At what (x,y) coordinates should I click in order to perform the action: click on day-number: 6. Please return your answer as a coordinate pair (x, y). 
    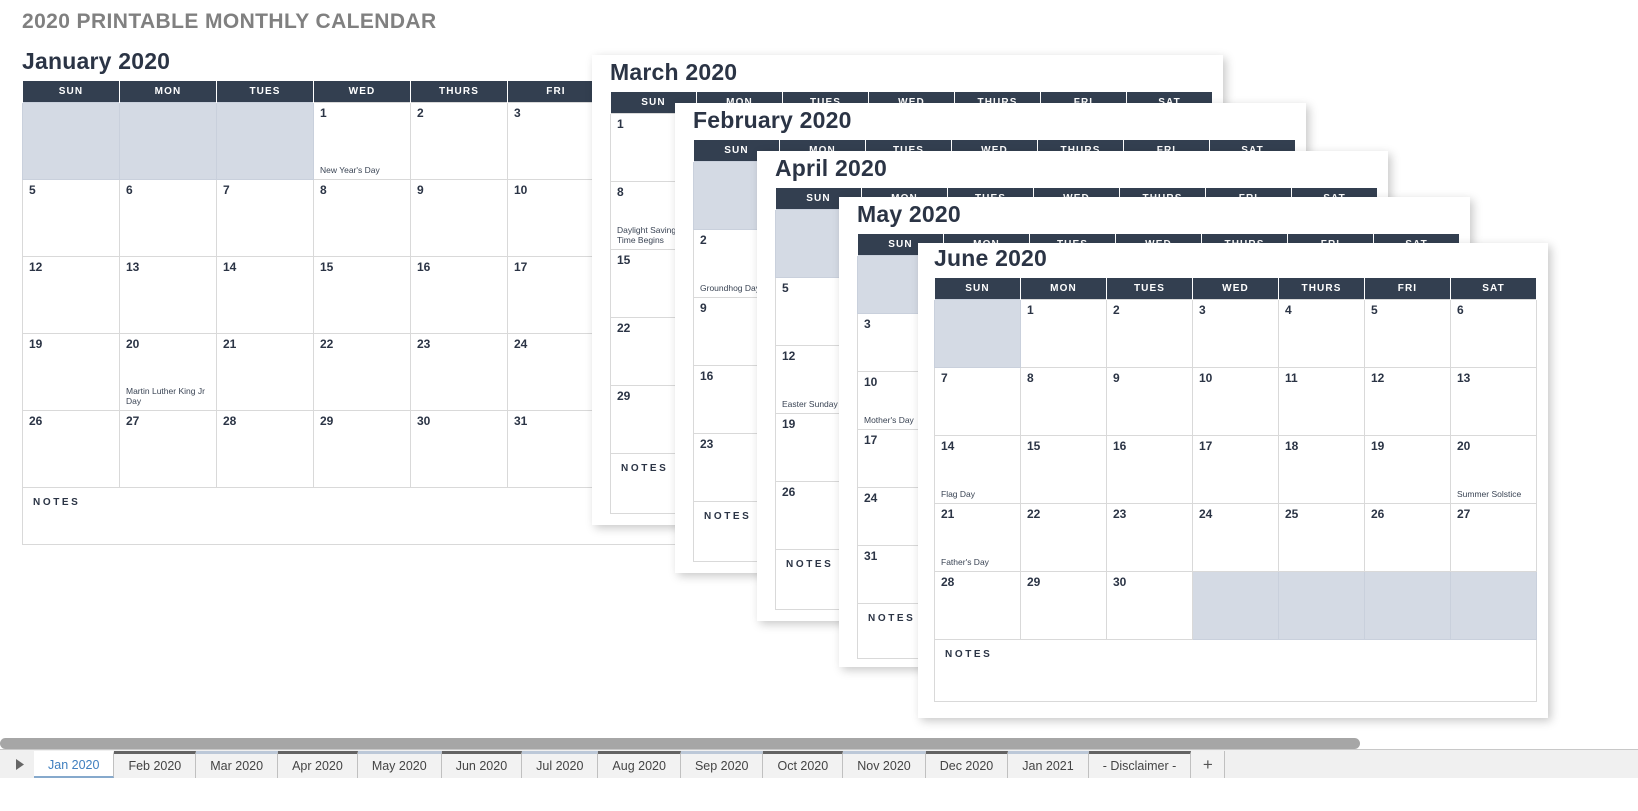
    Looking at the image, I should click on (1460, 310).